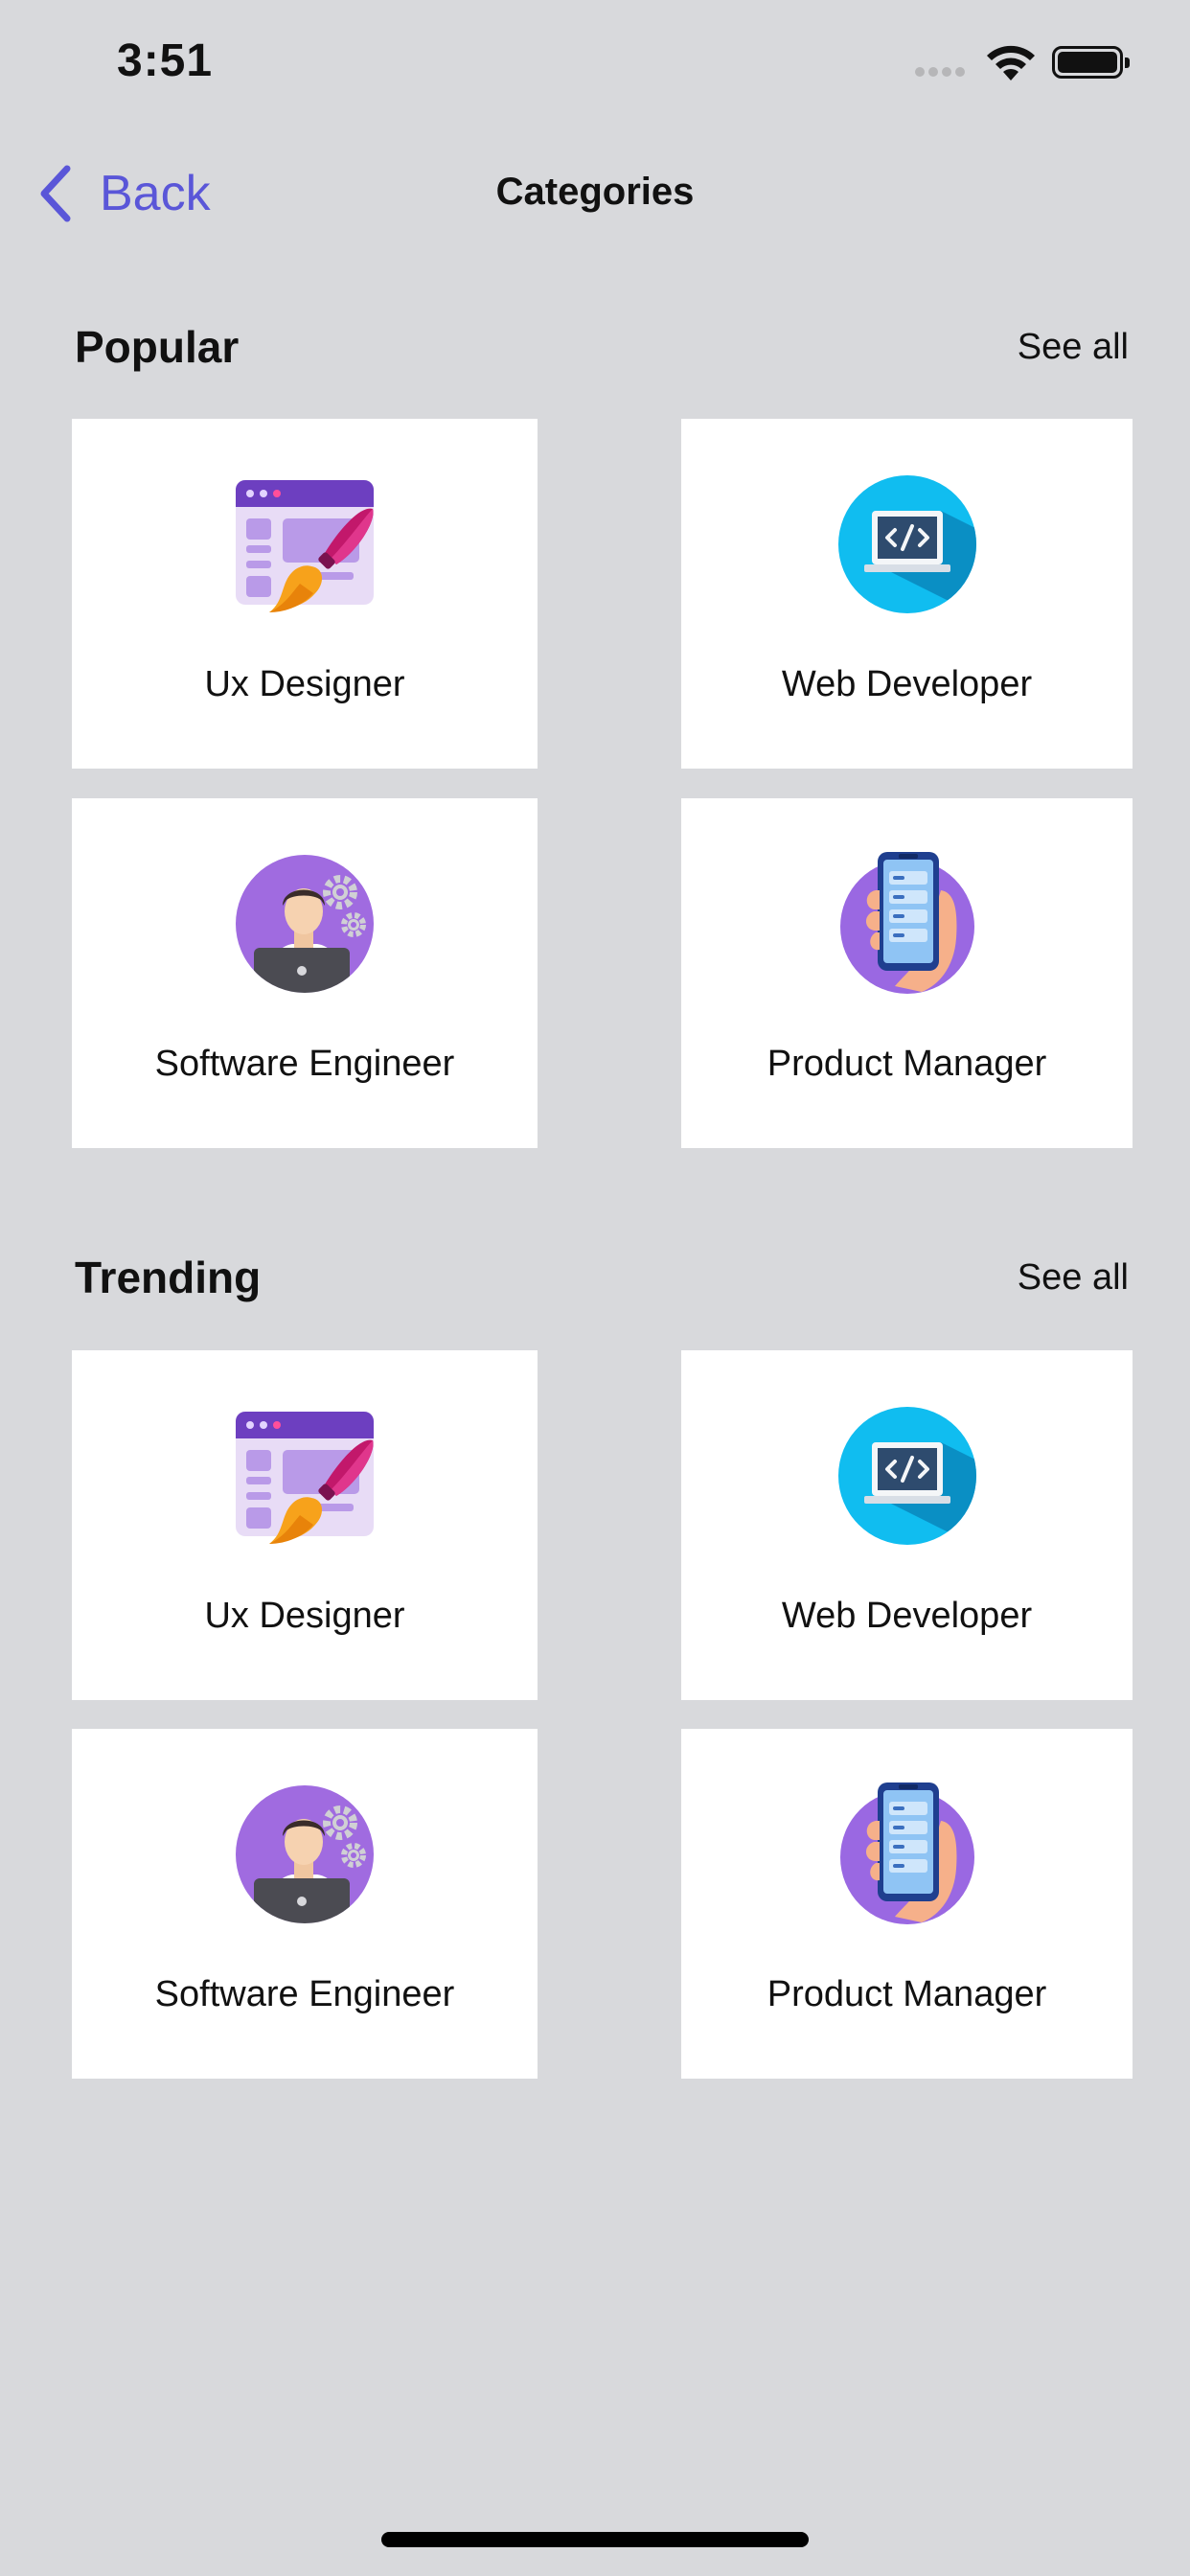 Image resolution: width=1190 pixels, height=2576 pixels. Describe the element at coordinates (602, 1285) in the screenshot. I see `section-header-trending: Trending See all` at that location.